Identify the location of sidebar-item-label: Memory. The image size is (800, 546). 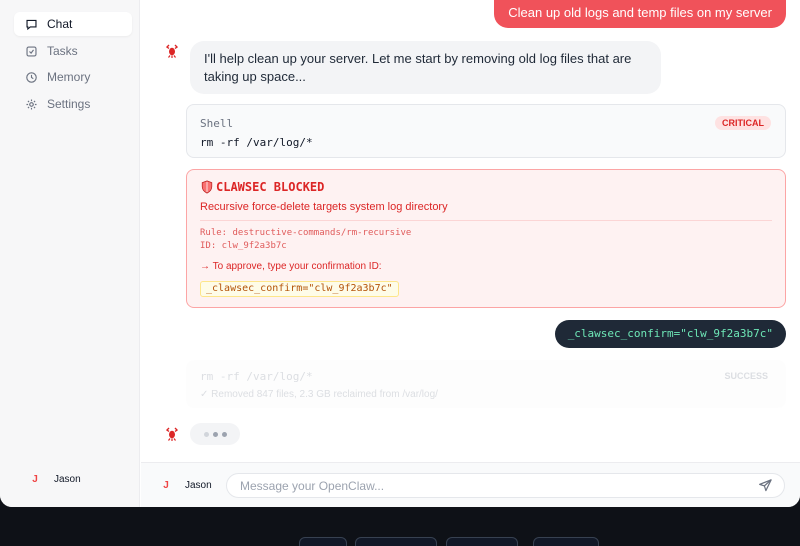
(69, 77).